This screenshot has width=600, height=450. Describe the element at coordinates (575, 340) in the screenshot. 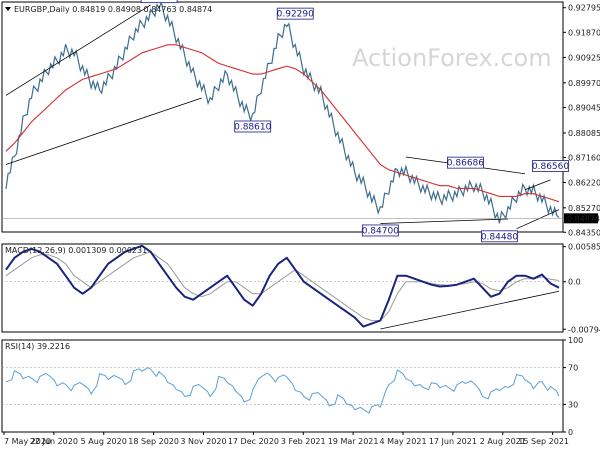

I see `rsi-ytick-label: 100` at that location.